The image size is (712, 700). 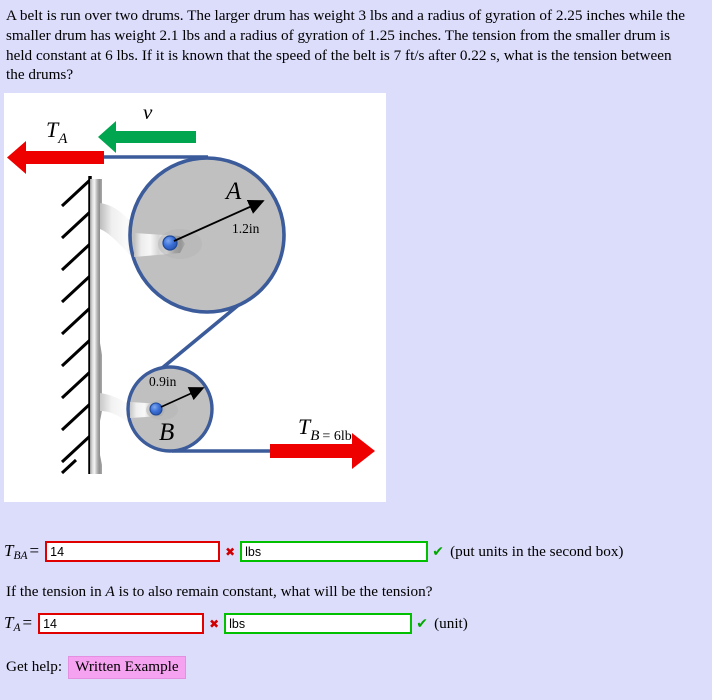 What do you see at coordinates (110, 591) in the screenshot?
I see `followup-emphasis: A` at bounding box center [110, 591].